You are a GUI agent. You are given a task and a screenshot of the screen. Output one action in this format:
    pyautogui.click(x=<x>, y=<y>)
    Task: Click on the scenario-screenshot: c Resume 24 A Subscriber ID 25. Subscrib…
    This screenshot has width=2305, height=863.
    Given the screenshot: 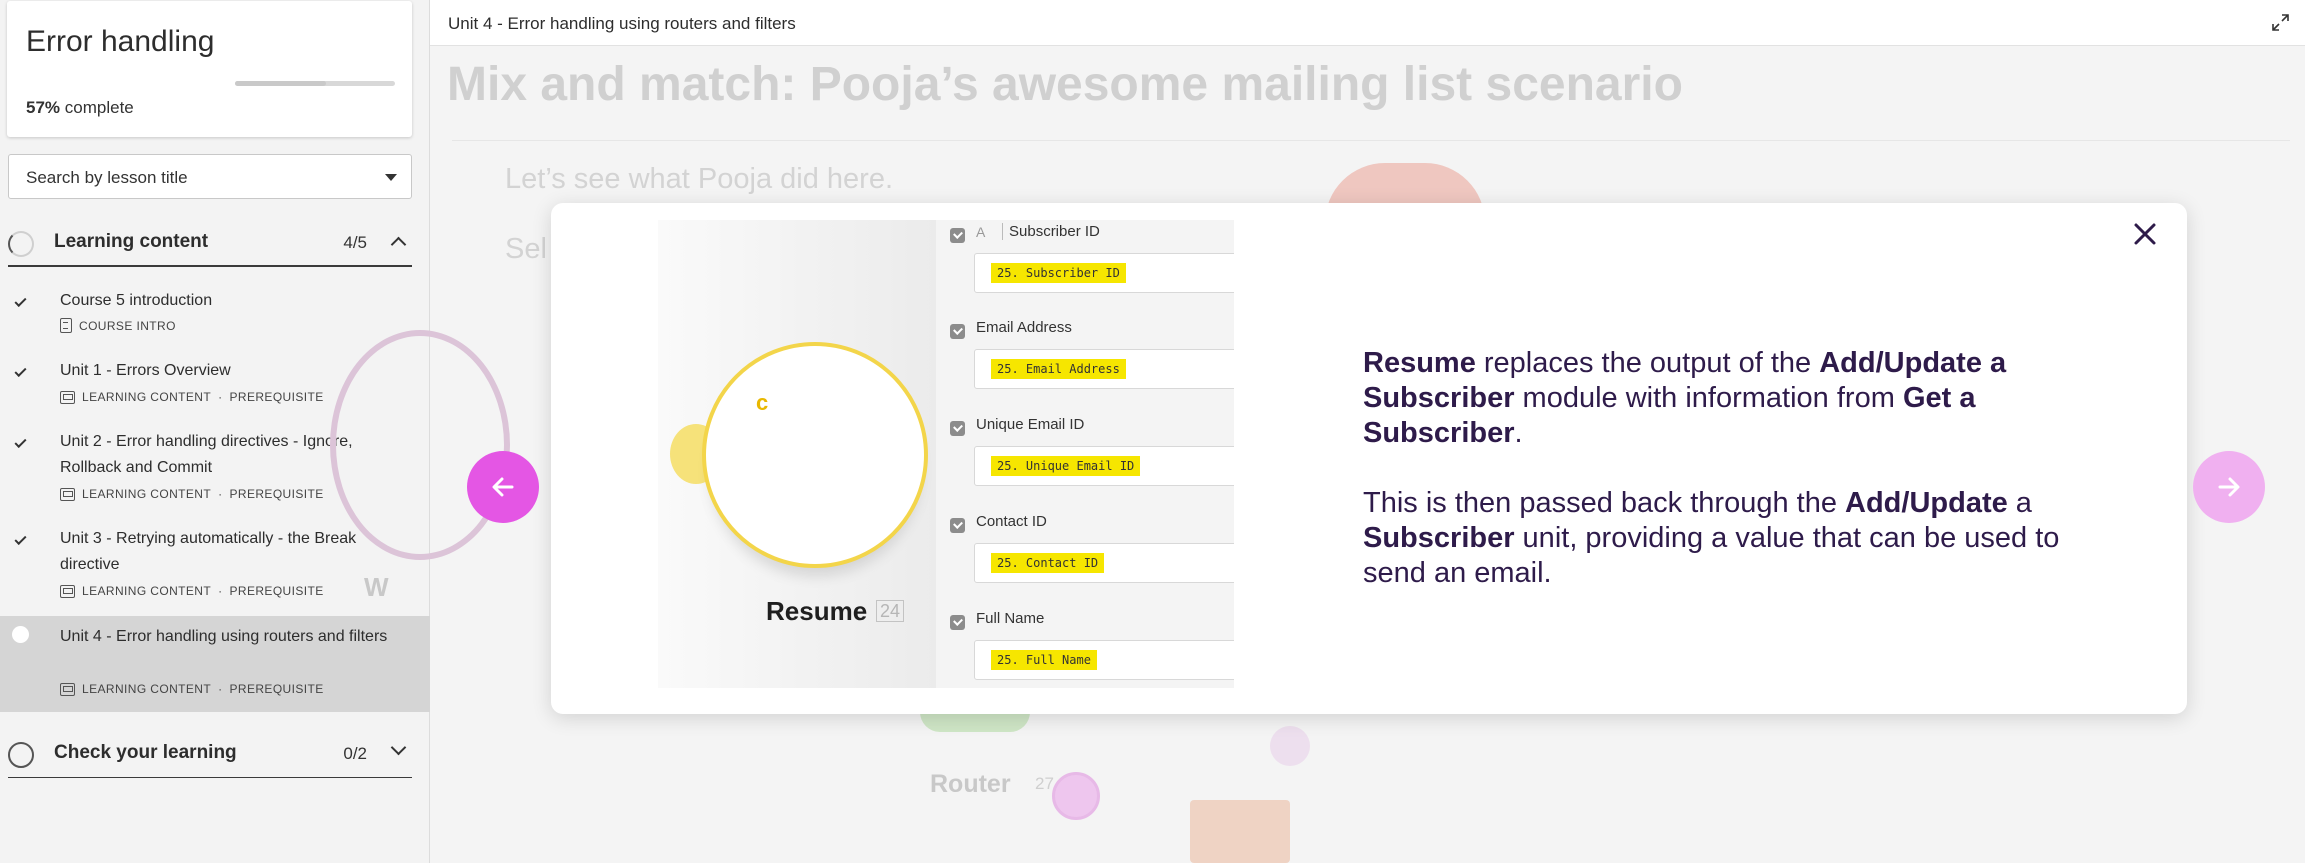 What is the action you would take?
    pyautogui.click(x=946, y=454)
    